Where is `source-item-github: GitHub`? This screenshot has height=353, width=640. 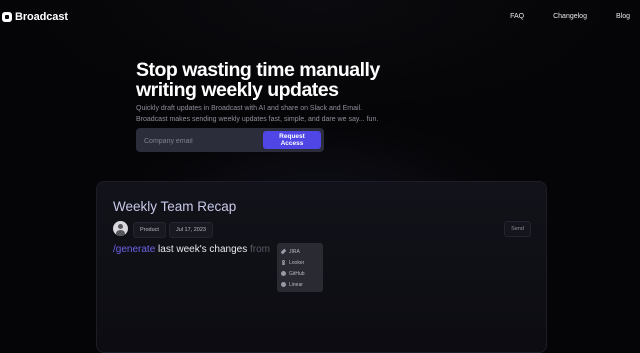
source-item-github: GitHub is located at coordinates (300, 273).